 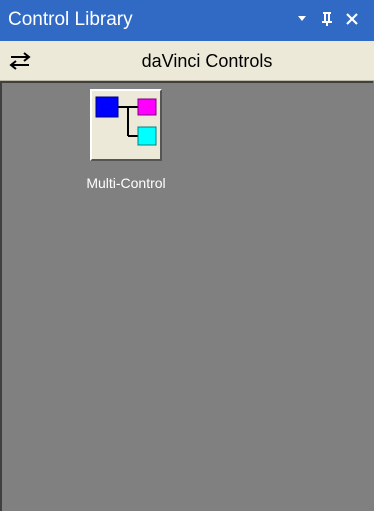 I want to click on multi-control-graphic, so click(x=126, y=121).